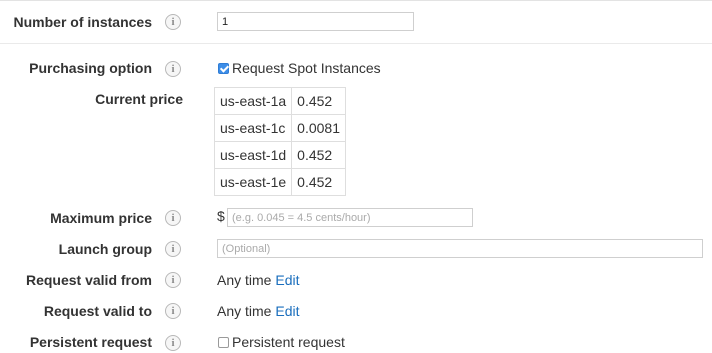 Image resolution: width=712 pixels, height=353 pixels. What do you see at coordinates (139, 99) in the screenshot?
I see `current-price-label: Current price` at bounding box center [139, 99].